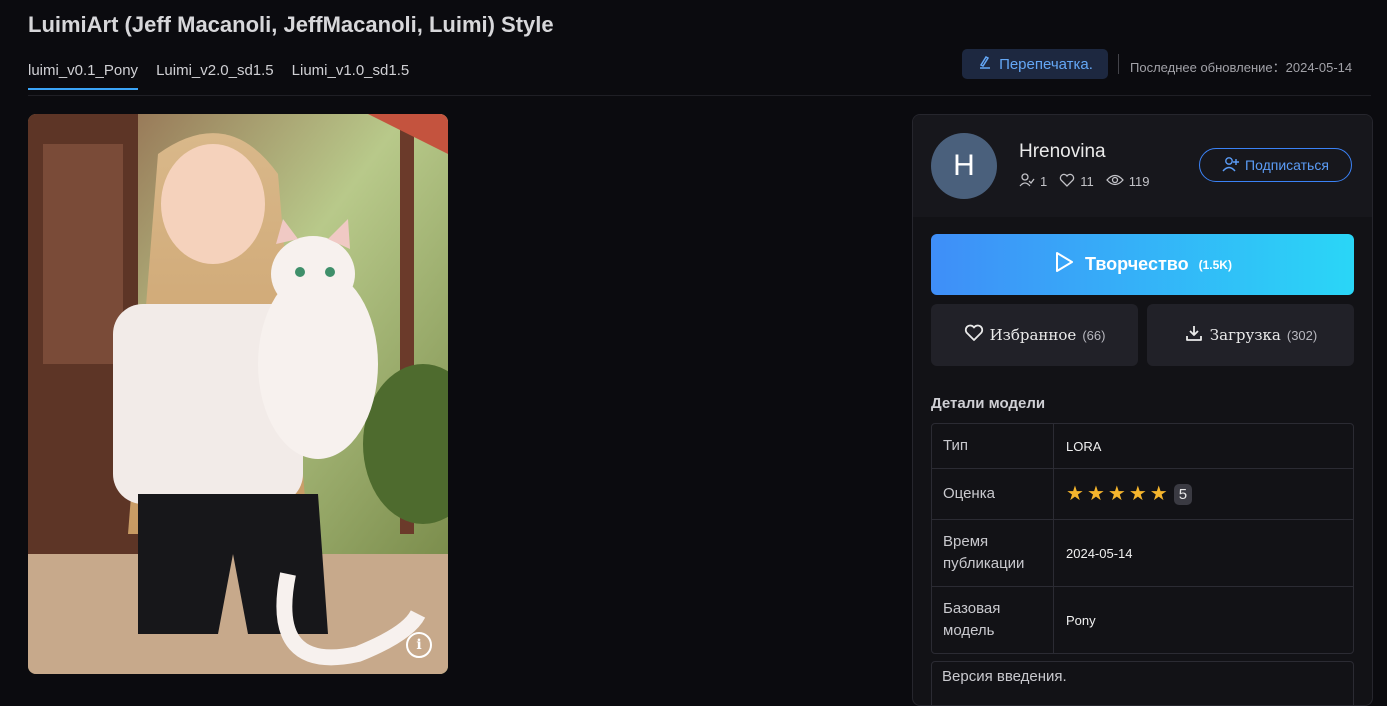 The width and height of the screenshot is (1387, 706). I want to click on add-user-icon, so click(1231, 165).